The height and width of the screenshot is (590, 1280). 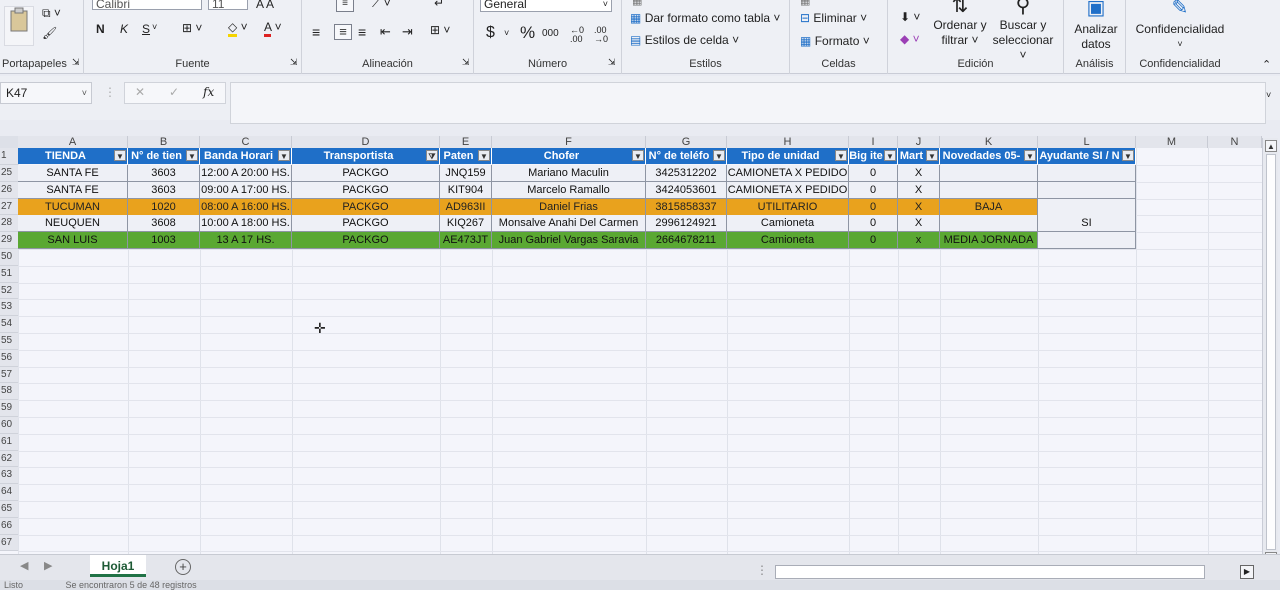 I want to click on table-cell: 1020, so click(x=164, y=207).